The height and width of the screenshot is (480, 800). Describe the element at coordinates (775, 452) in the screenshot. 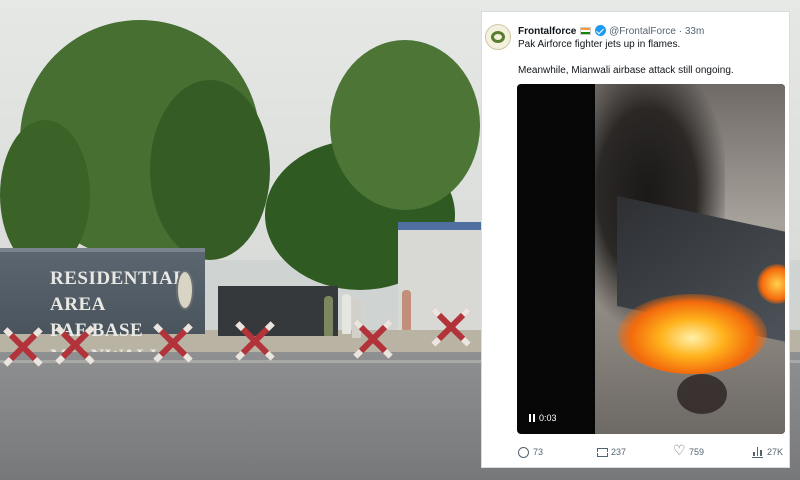

I see `views-count: 27K` at that location.